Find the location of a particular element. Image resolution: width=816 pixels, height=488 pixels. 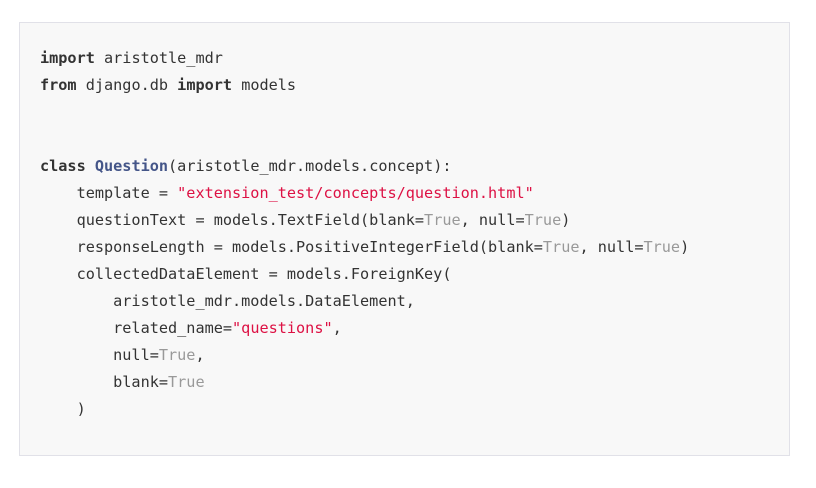

class-name-token: Question is located at coordinates (131, 166).